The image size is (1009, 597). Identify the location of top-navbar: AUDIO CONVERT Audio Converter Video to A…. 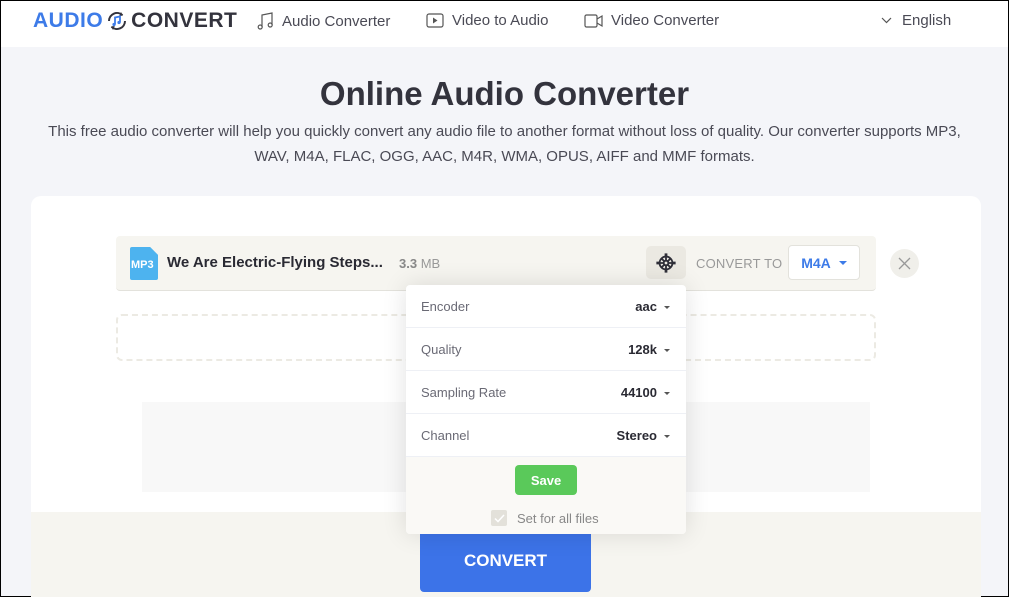
(504, 24).